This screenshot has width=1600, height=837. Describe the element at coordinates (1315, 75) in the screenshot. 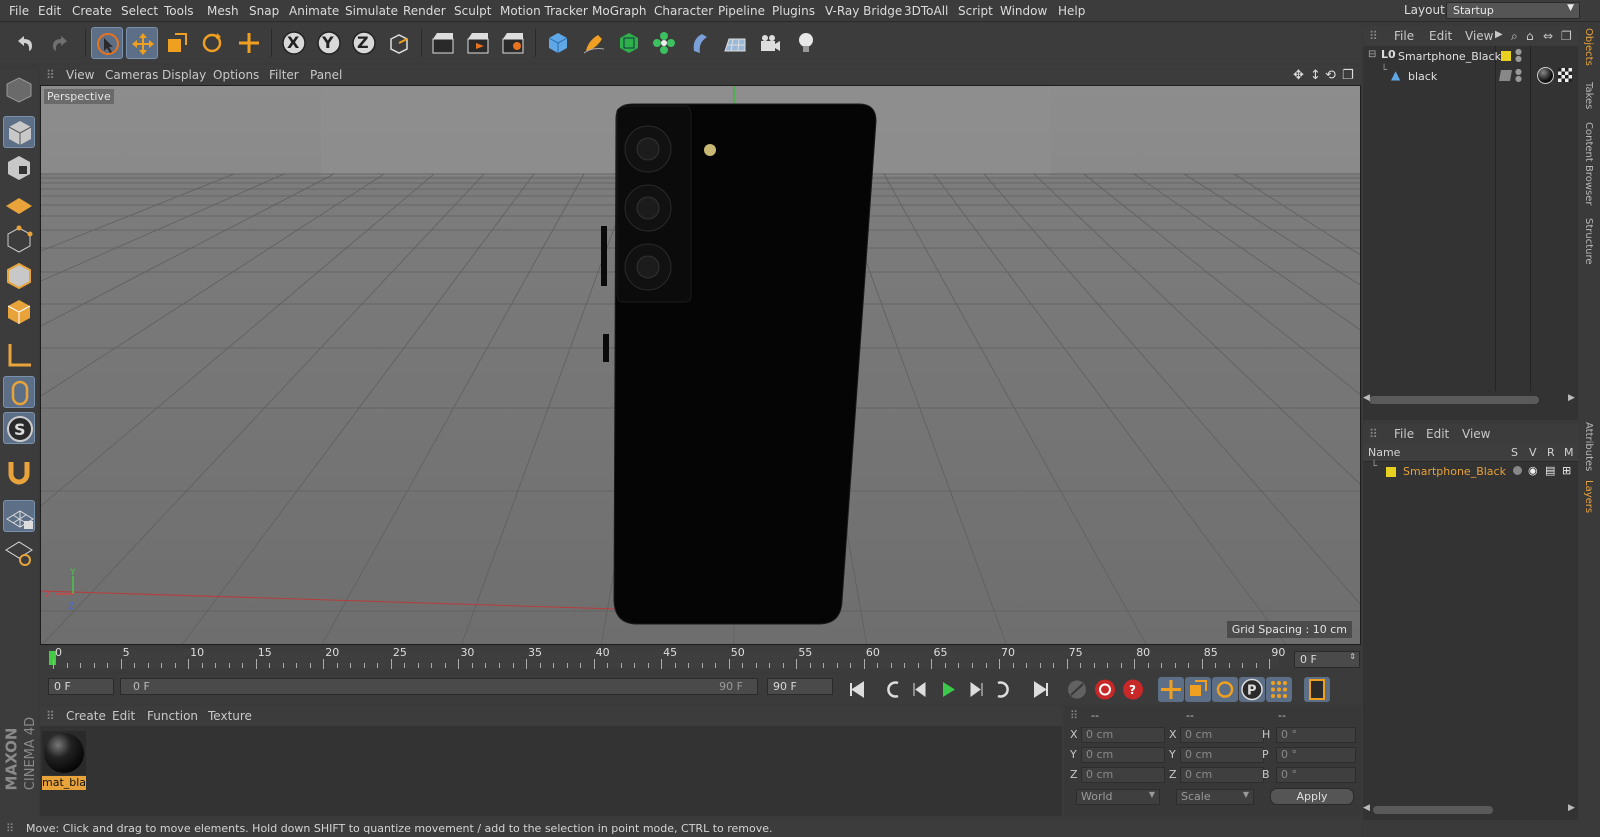

I see `viewport-zoom-icon: ↕` at that location.